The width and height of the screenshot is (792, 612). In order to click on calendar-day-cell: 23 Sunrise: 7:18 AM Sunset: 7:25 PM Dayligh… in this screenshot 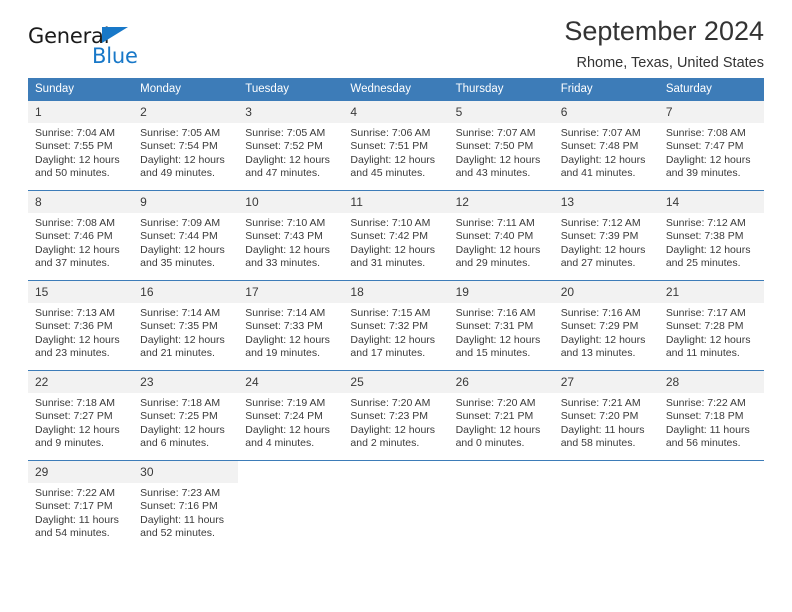, I will do `click(186, 415)`.